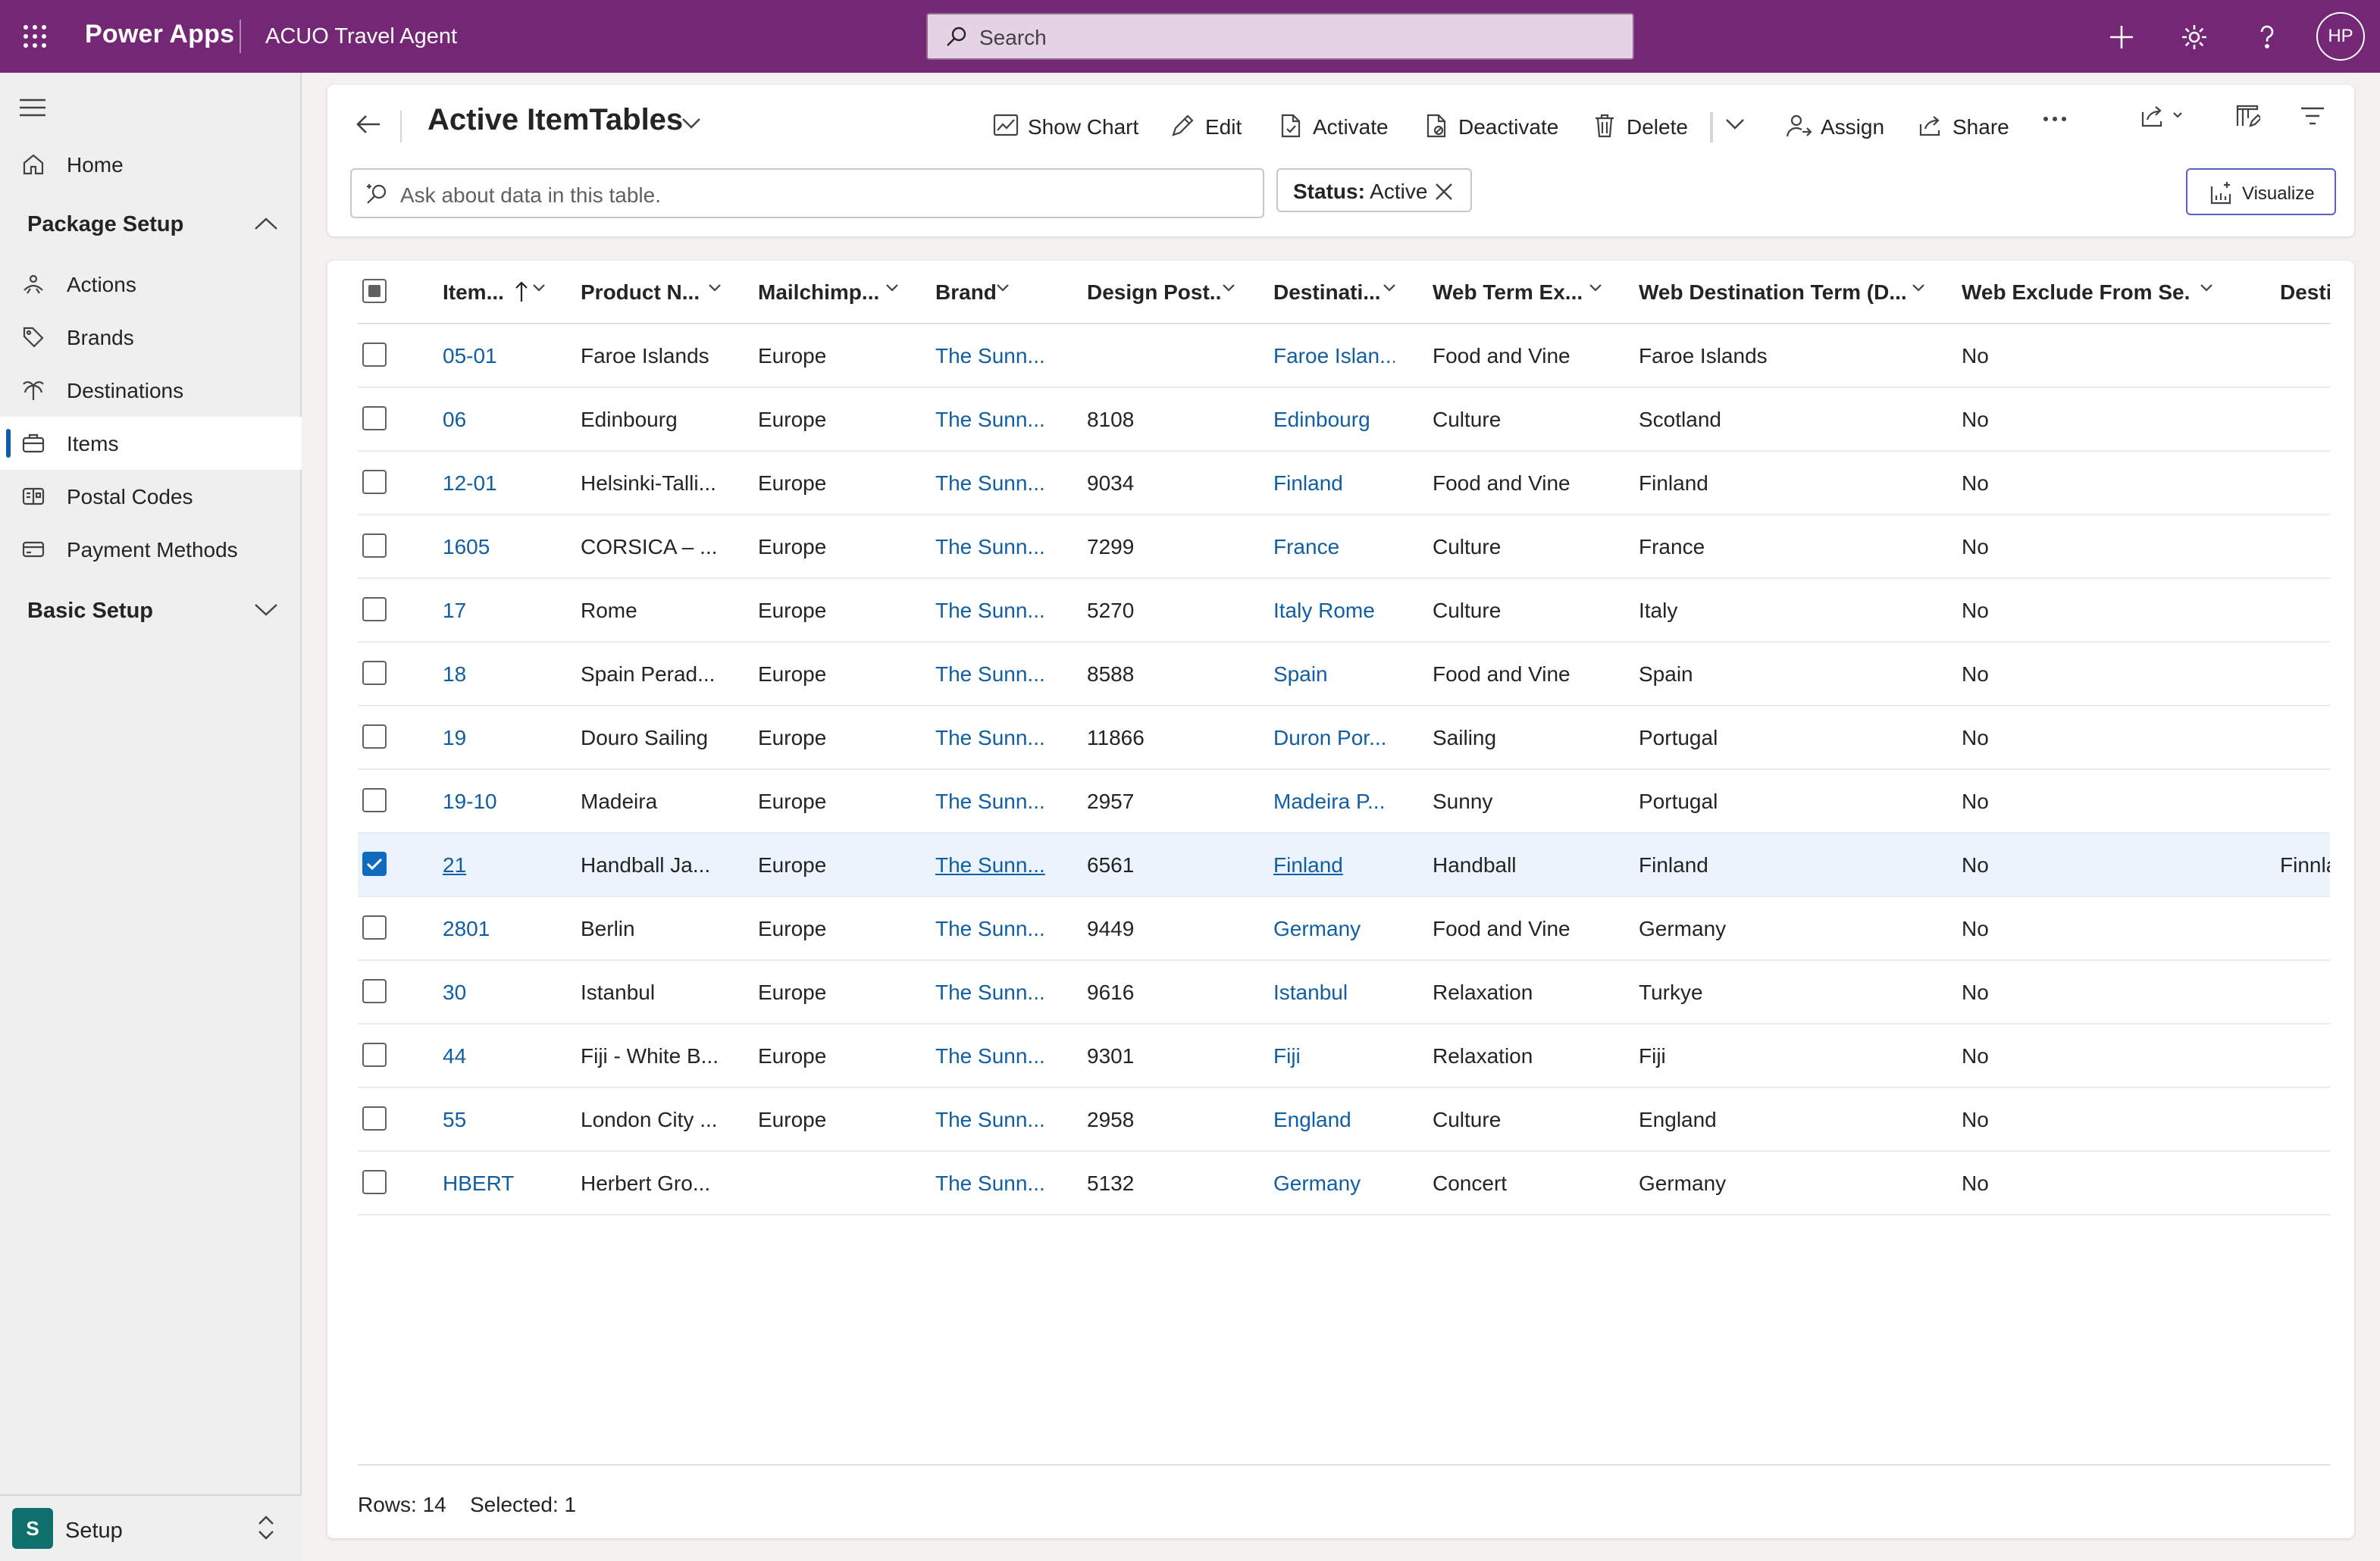 Image resolution: width=2380 pixels, height=1561 pixels. Describe the element at coordinates (504, 1120) in the screenshot. I see `cell-item-link: 55` at that location.